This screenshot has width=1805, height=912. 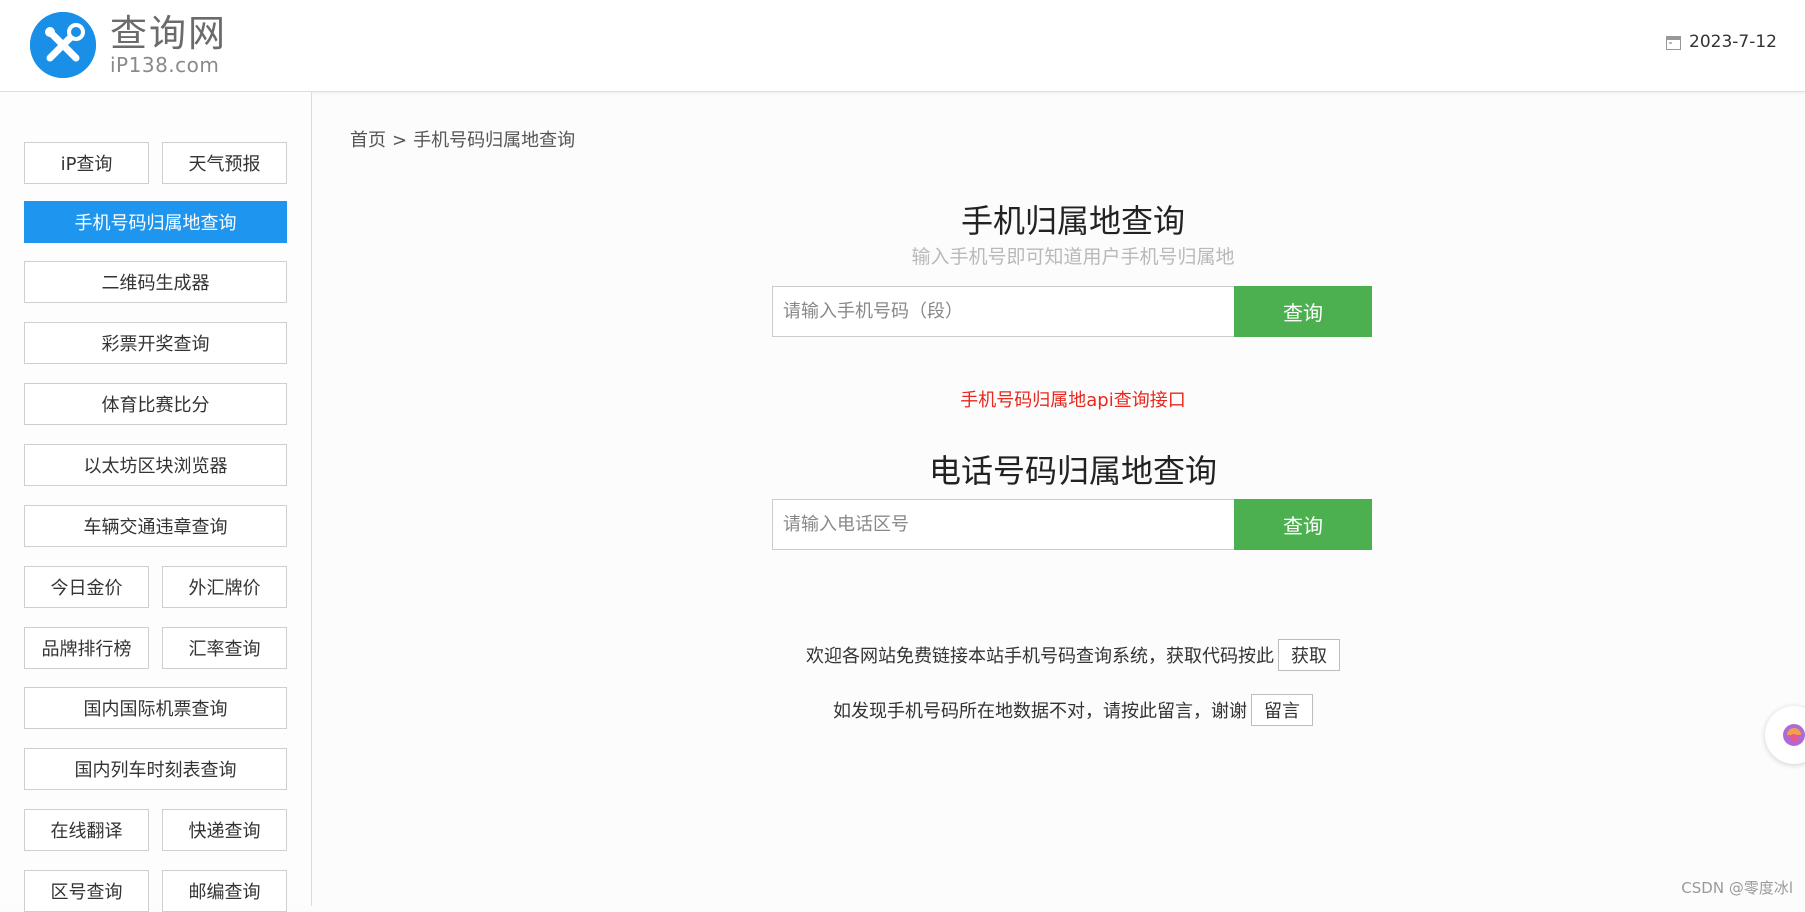 I want to click on logo-title: 查询网, so click(x=168, y=33).